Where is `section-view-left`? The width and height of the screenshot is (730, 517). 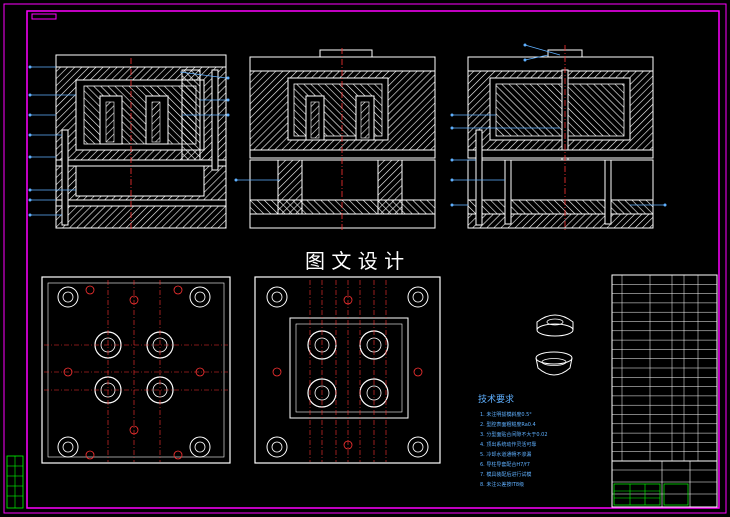 section-view-left is located at coordinates (129, 142).